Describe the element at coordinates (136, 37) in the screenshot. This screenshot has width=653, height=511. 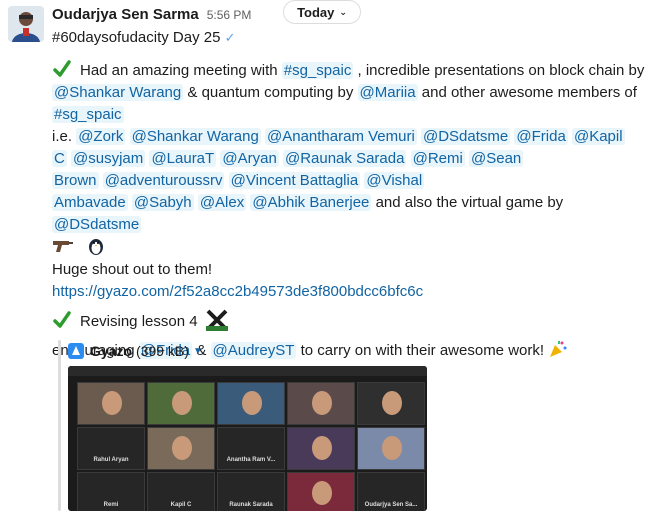
I see `title-line: #60daysofudacity Day 25` at that location.